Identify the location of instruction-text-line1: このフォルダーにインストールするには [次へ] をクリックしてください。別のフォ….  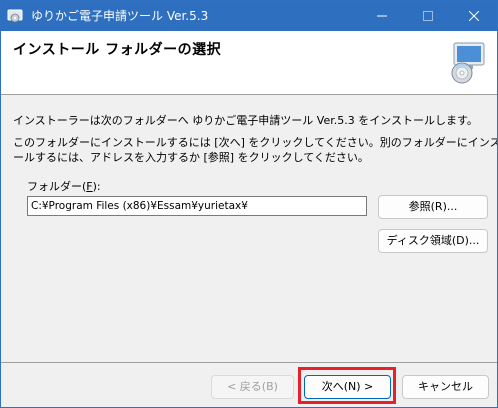
(255, 142).